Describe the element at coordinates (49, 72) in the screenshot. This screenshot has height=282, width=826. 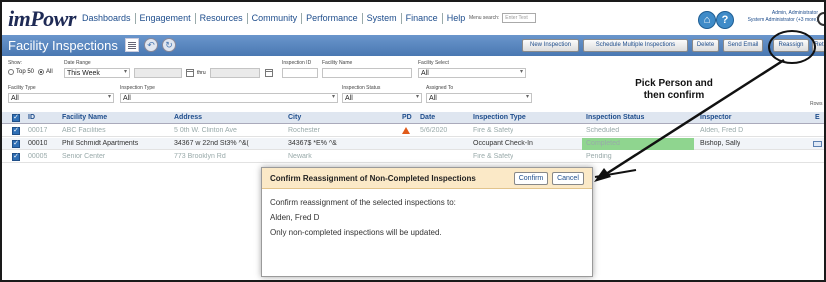
I see `all-label: All` at that location.